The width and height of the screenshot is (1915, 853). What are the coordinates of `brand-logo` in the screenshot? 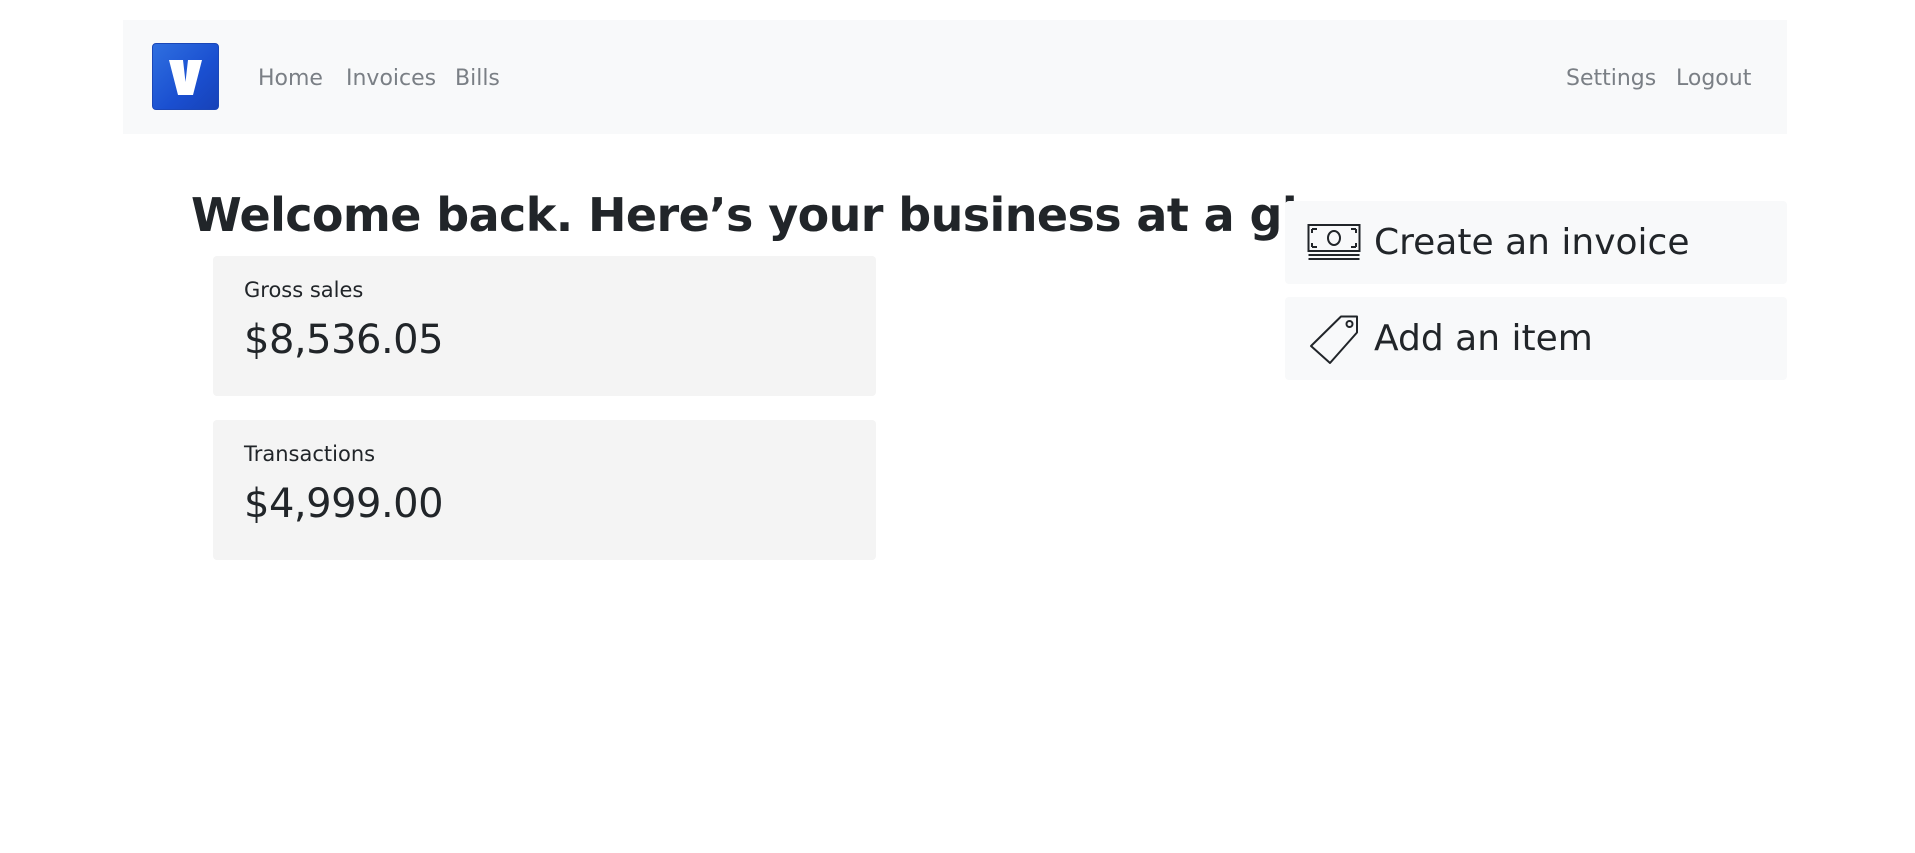 It's located at (185, 76).